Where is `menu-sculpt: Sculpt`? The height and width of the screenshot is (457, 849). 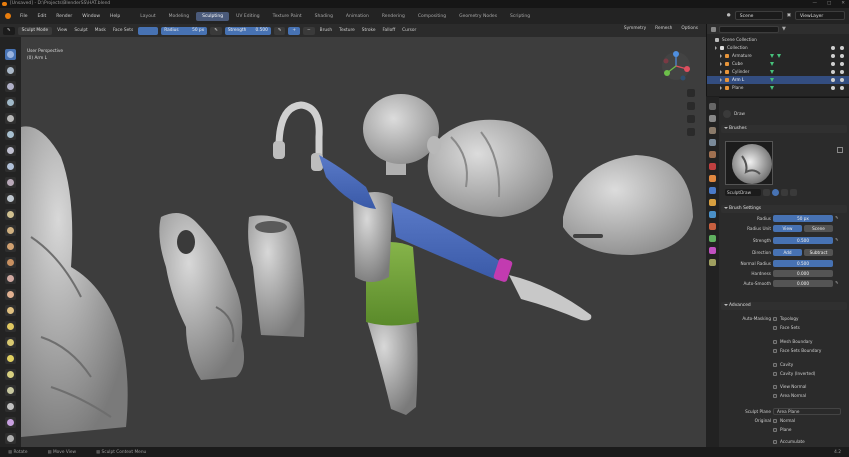 menu-sculpt: Sculpt is located at coordinates (80, 30).